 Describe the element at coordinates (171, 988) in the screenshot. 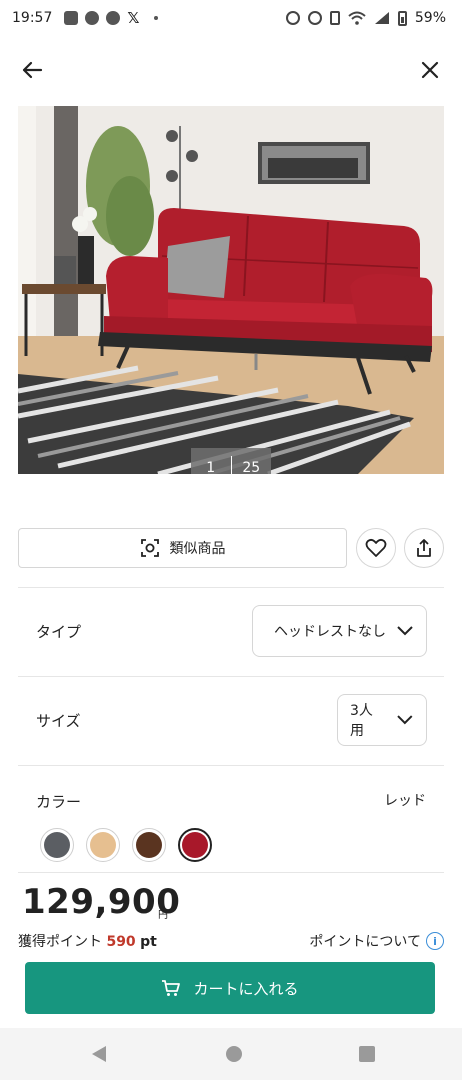

I see `cart-icon` at that location.